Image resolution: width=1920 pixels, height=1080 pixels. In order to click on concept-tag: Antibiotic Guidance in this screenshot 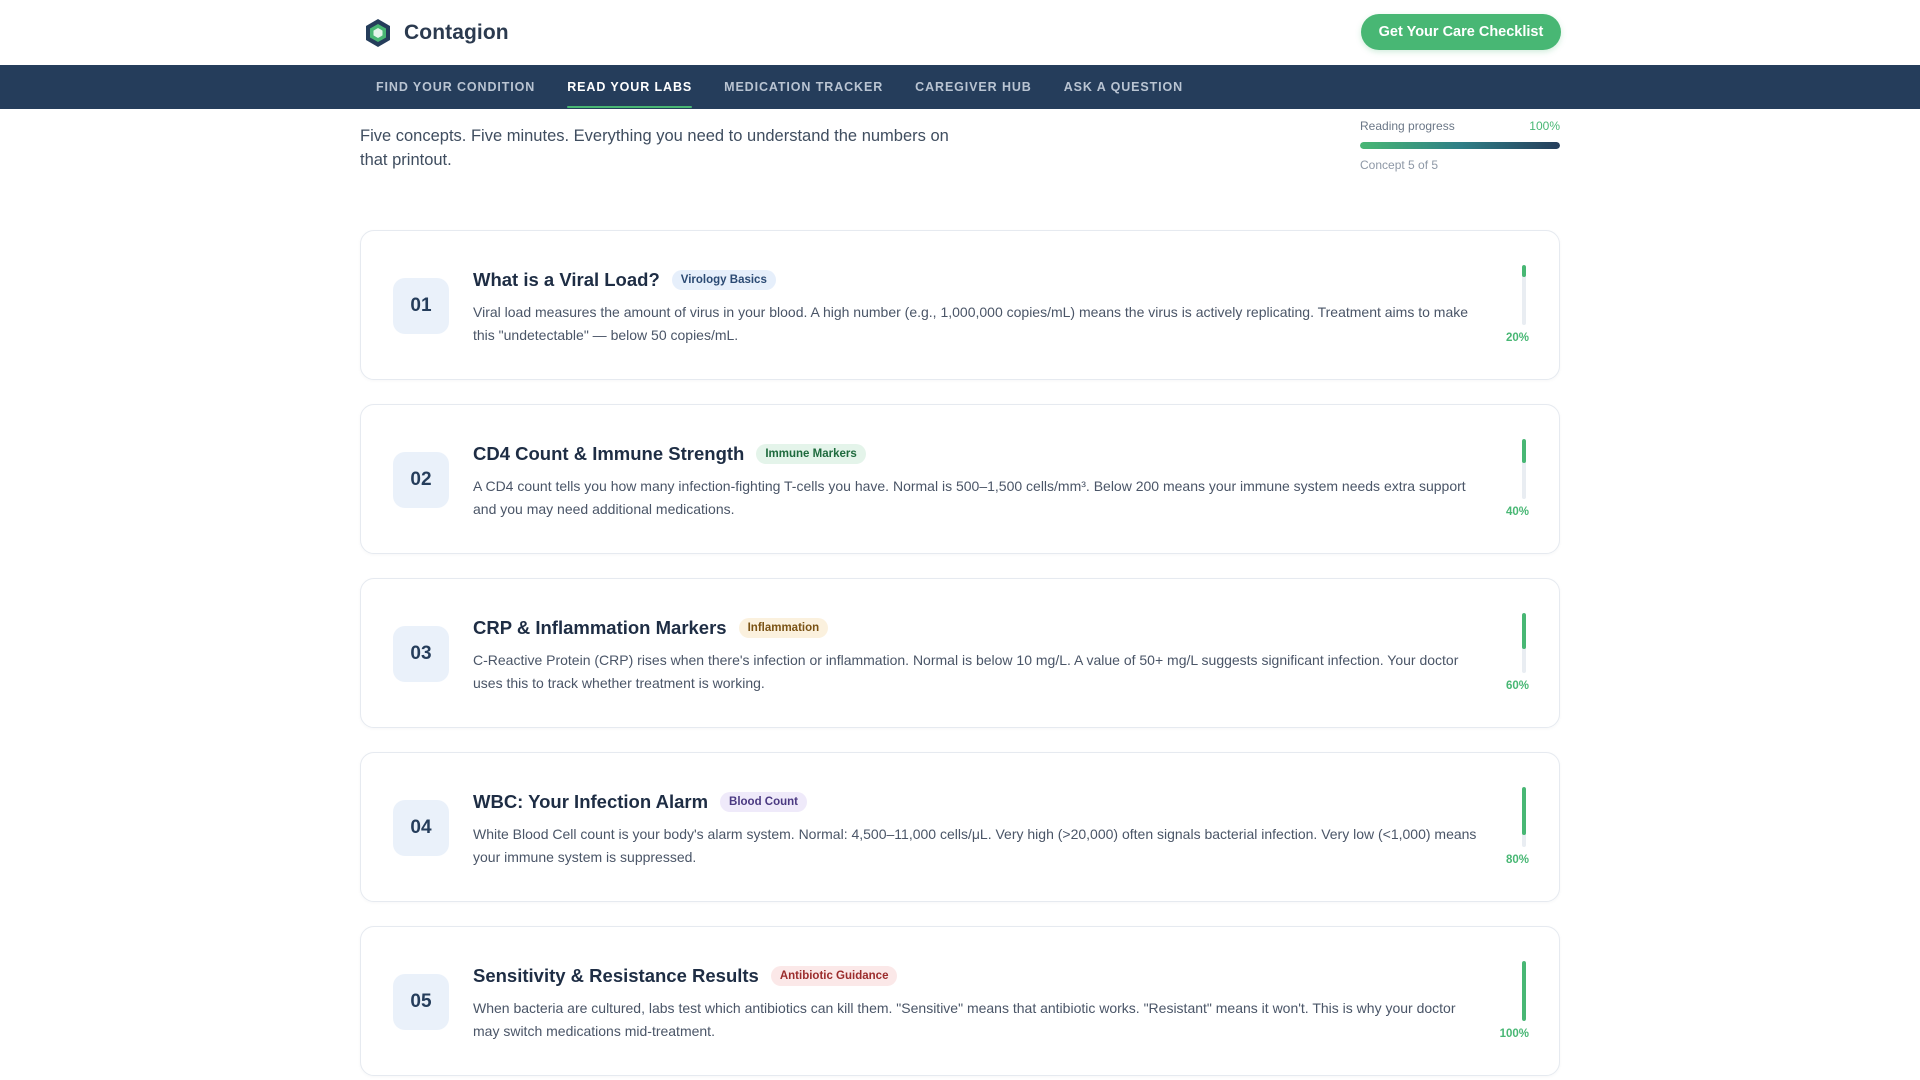, I will do `click(834, 976)`.